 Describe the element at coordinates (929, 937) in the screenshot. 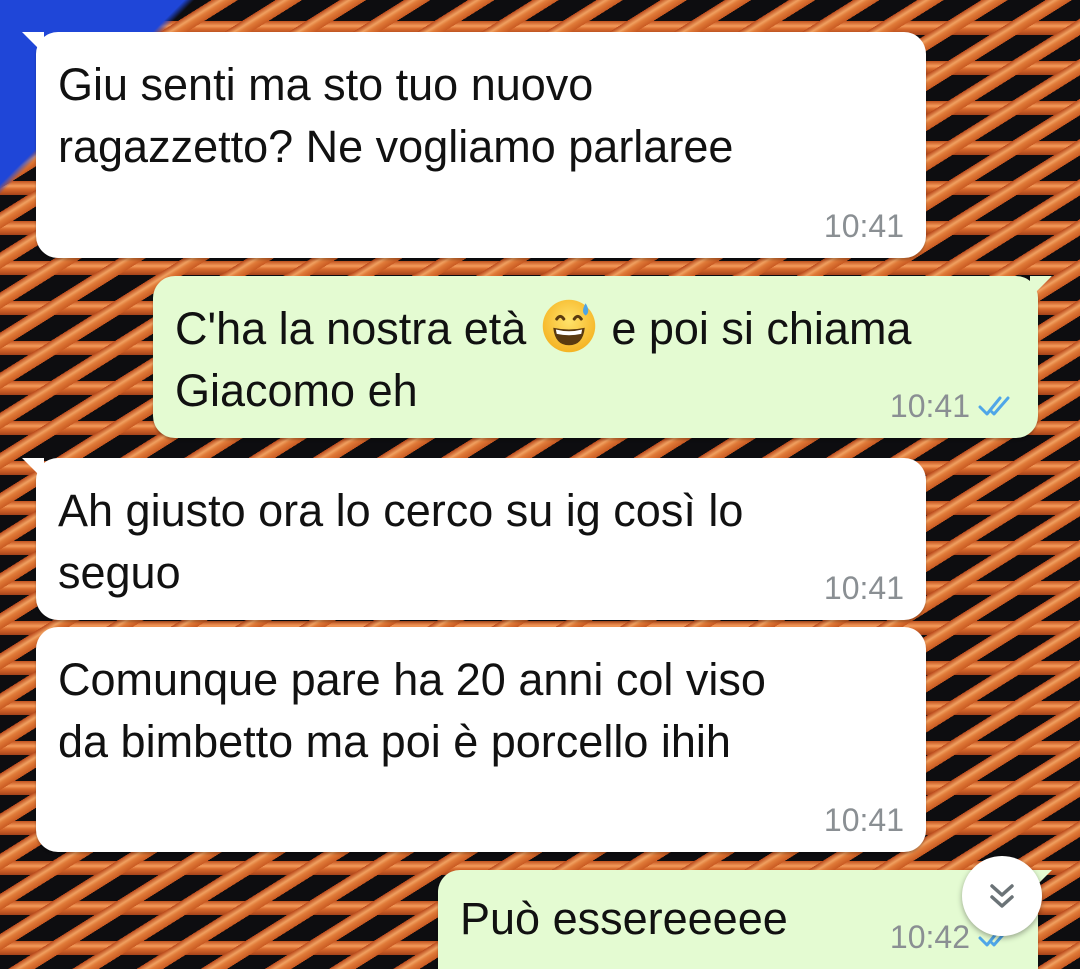

I see `message-timestamp: 10:42` at that location.